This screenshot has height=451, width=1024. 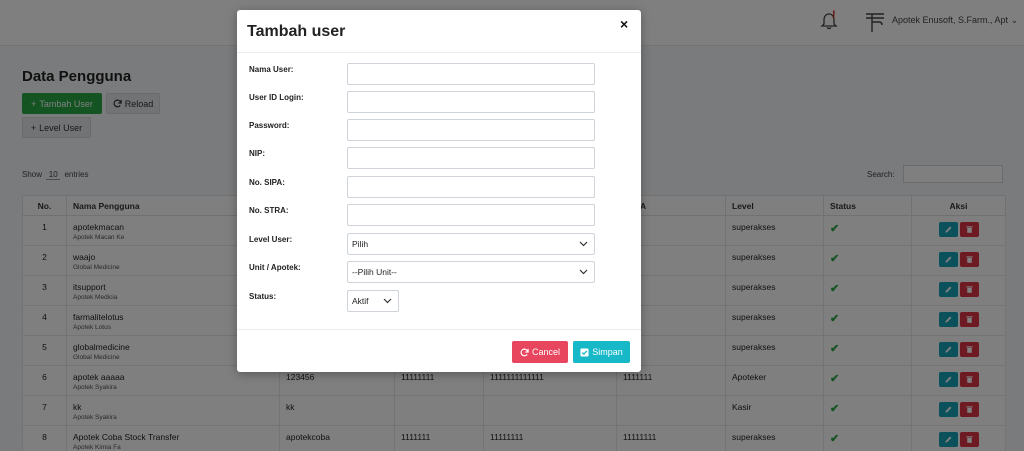 What do you see at coordinates (276, 97) in the screenshot?
I see `user-id-label: User ID Login:` at bounding box center [276, 97].